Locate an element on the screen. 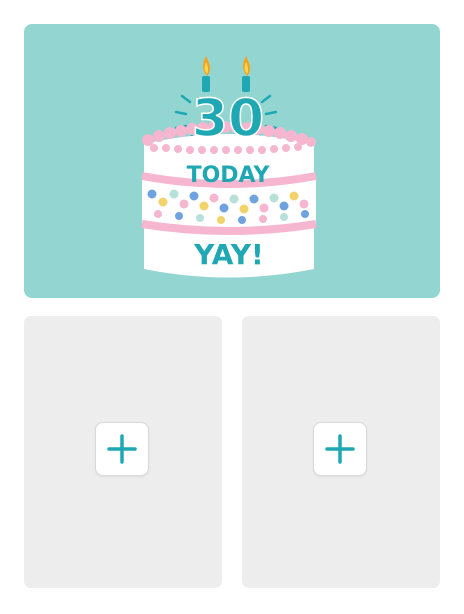 Image resolution: width=464 pixels, height=614 pixels. add-photo-button-left is located at coordinates (122, 449).